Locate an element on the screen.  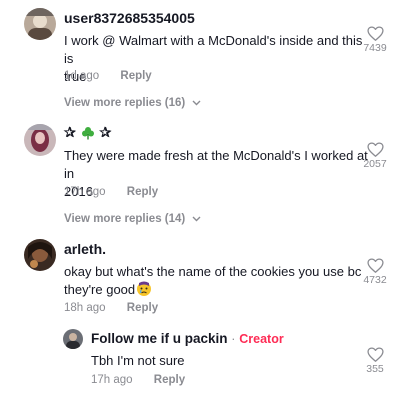
shamrock-icon is located at coordinates (87, 133).